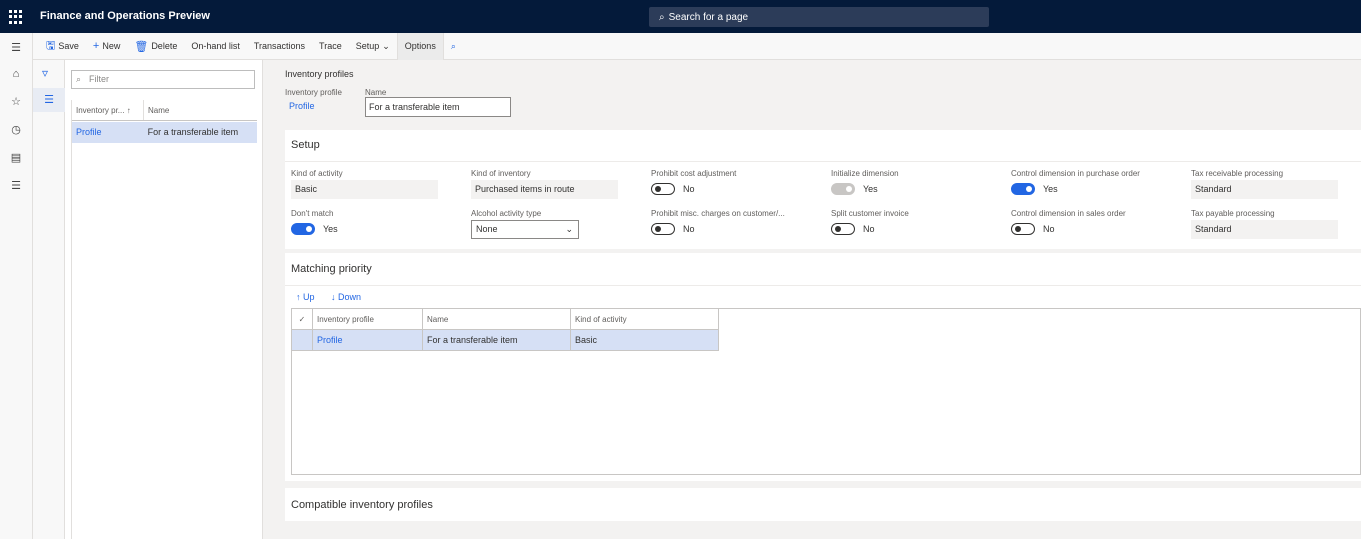 The image size is (1361, 539). I want to click on app-launcher-icon, so click(16, 17).